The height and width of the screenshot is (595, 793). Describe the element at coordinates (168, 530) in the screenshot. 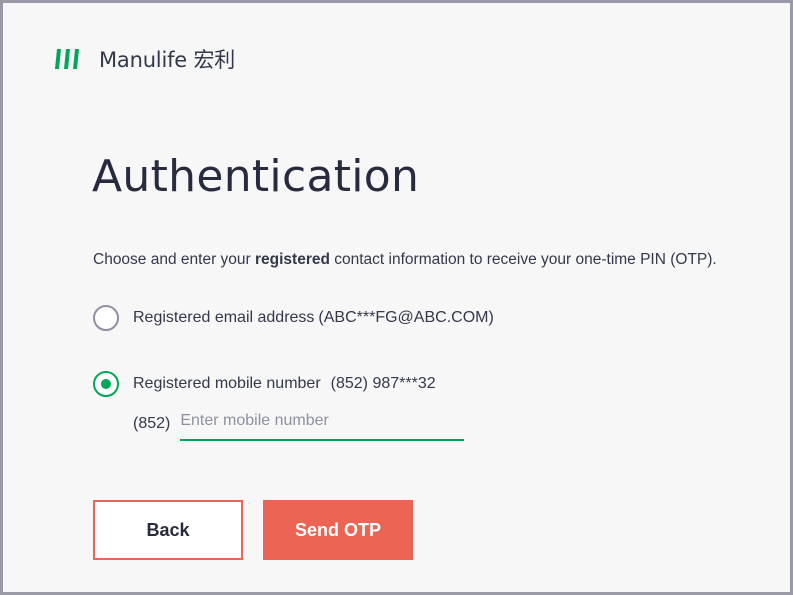

I see `back-button: Back` at that location.